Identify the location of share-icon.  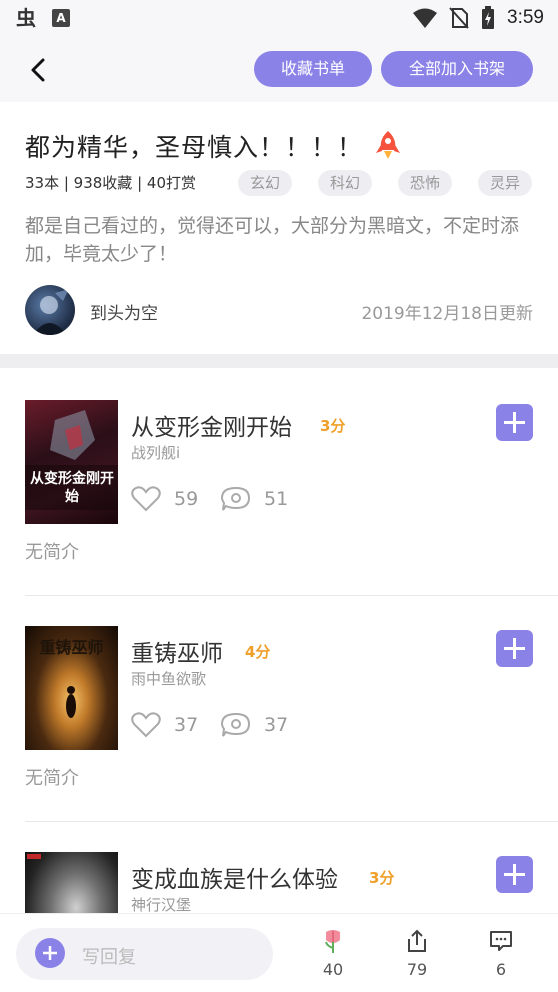
(417, 940).